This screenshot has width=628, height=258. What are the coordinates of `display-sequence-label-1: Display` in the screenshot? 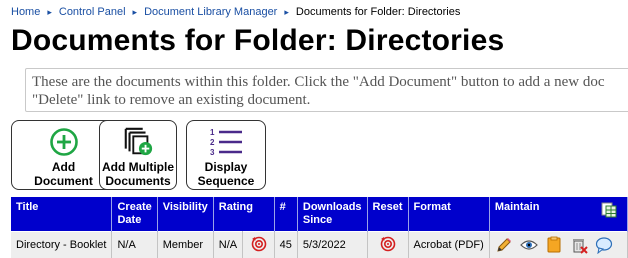 It's located at (226, 167).